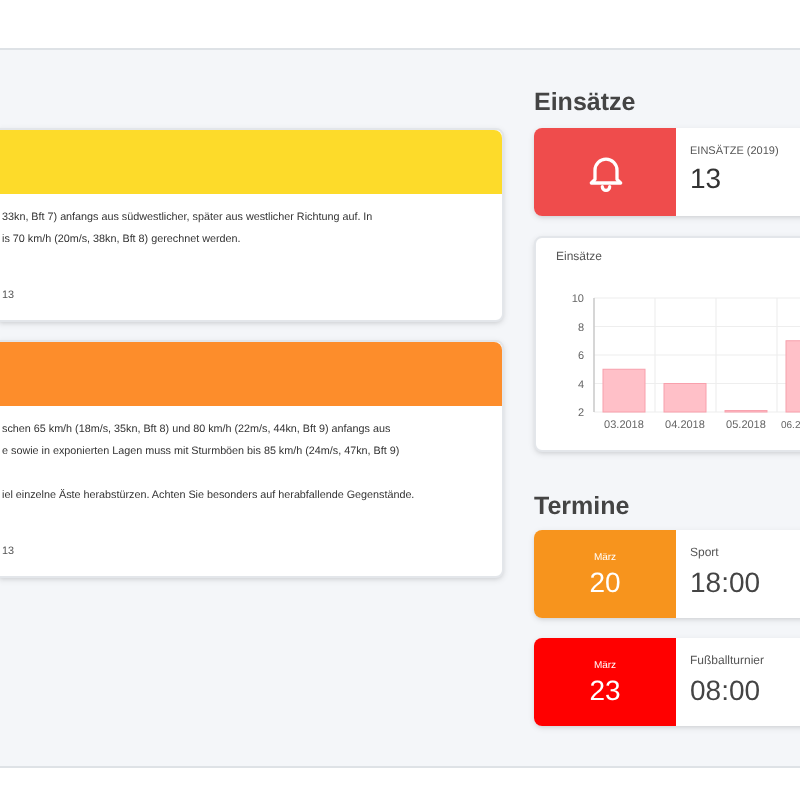  What do you see at coordinates (605, 689) in the screenshot?
I see `event-day: 23` at bounding box center [605, 689].